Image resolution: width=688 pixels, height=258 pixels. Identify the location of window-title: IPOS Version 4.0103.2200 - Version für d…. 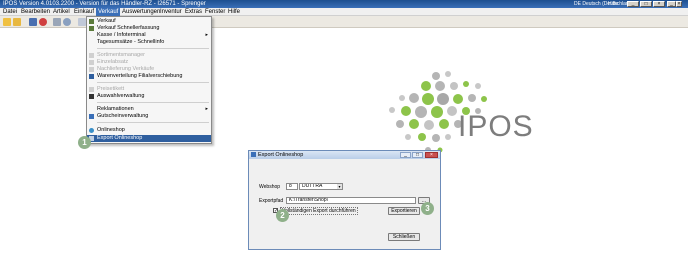
(104, 4).